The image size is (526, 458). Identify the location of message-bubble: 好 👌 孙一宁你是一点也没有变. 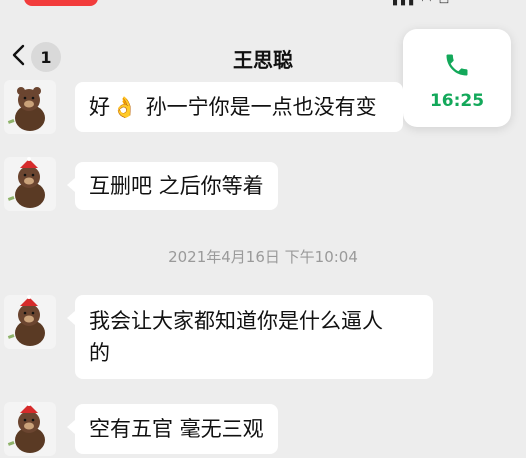
(239, 107).